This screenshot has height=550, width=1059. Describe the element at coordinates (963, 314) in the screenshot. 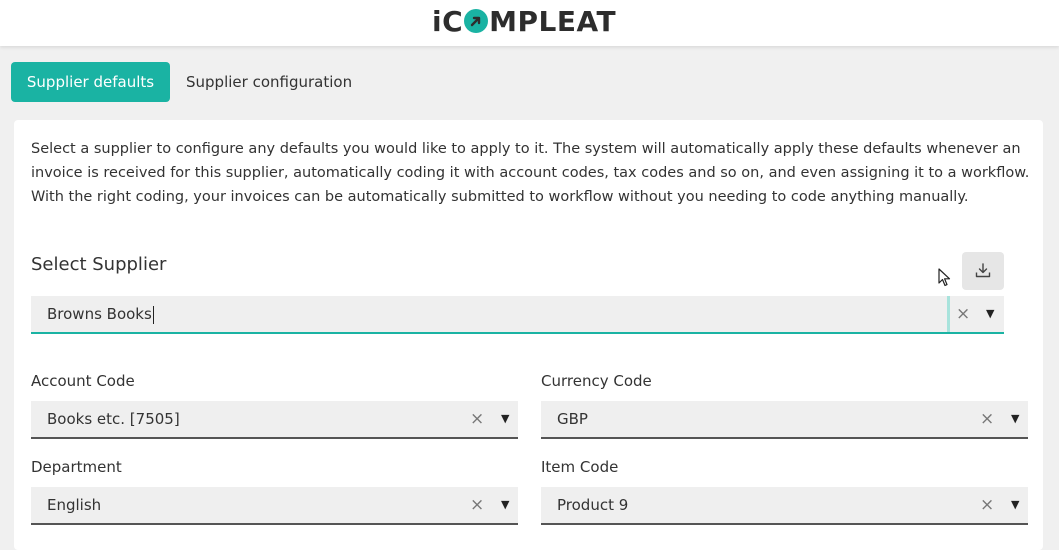

I see `supplier-clear-icon: ×` at that location.